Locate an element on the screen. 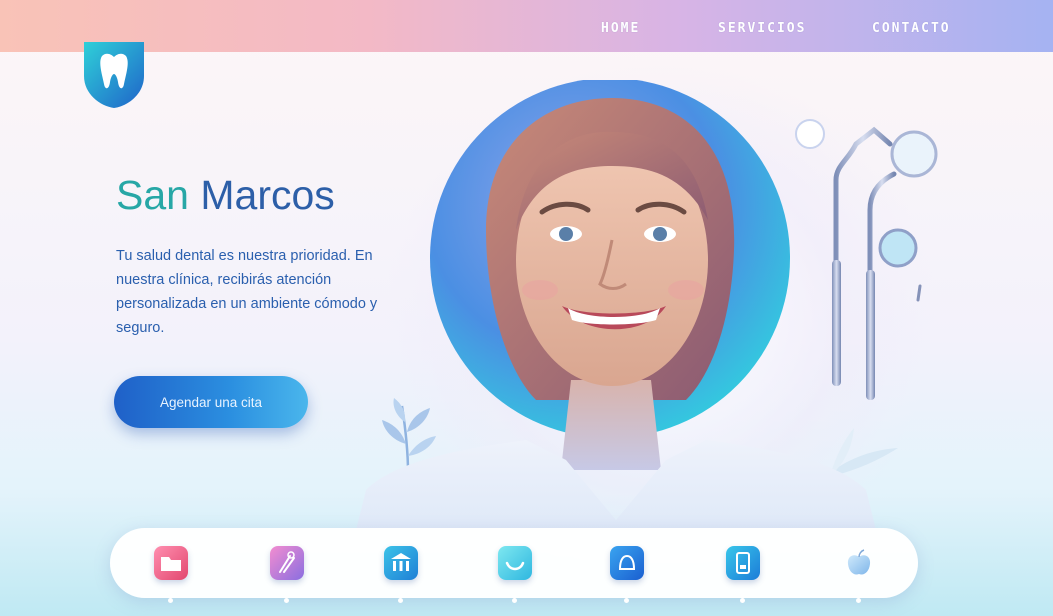 This screenshot has width=1053, height=616. tooth-shield-icon is located at coordinates (627, 563).